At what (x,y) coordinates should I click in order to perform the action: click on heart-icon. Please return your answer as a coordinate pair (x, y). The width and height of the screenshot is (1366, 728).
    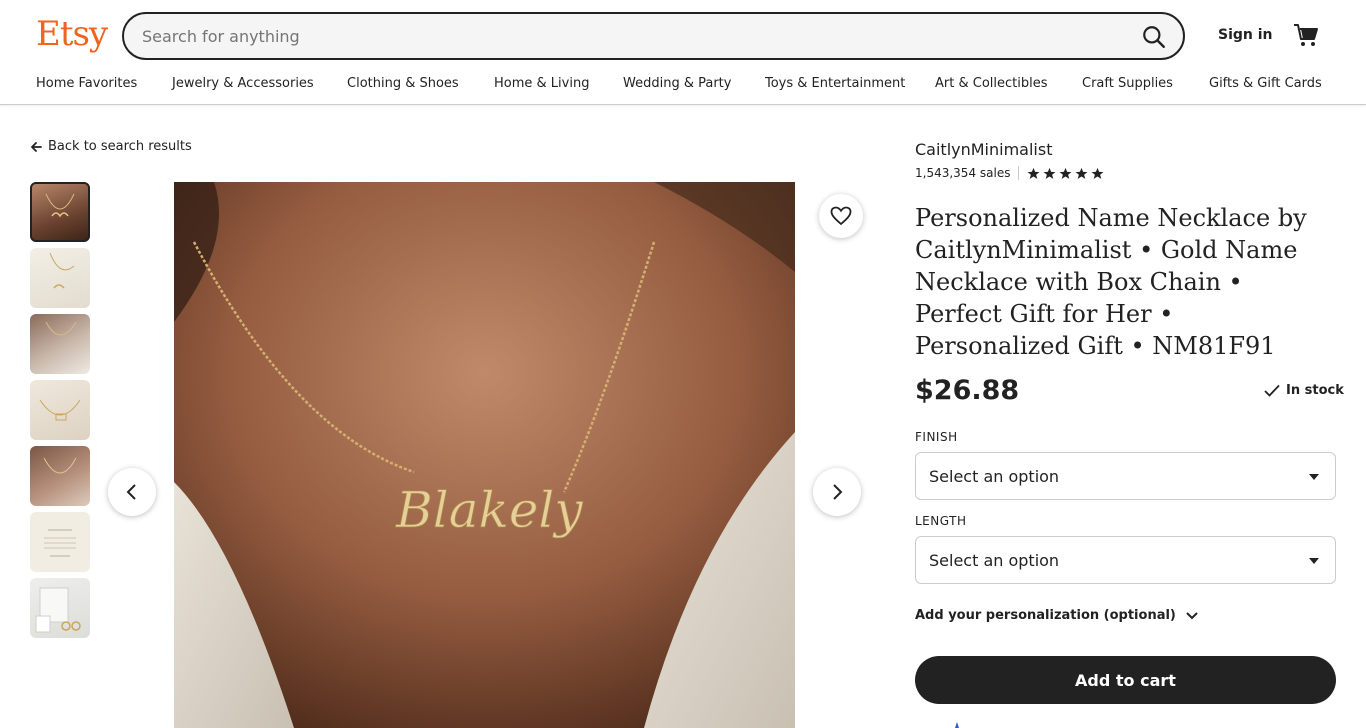
    Looking at the image, I should click on (841, 216).